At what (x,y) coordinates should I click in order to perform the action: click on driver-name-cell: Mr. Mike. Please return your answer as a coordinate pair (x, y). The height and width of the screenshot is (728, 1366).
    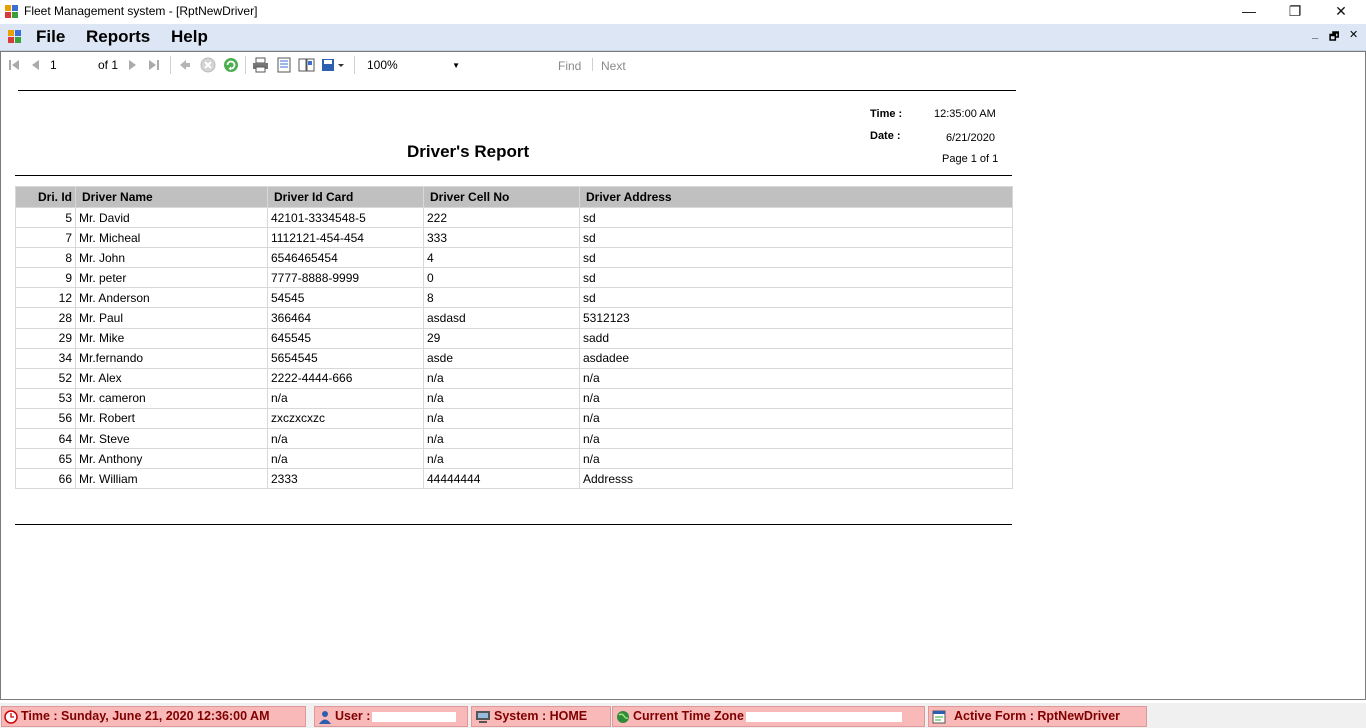
    Looking at the image, I should click on (171, 338).